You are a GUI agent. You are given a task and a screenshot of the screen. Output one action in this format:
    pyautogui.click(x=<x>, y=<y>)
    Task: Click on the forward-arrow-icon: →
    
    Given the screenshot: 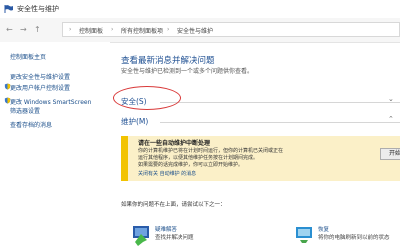 What is the action you would take?
    pyautogui.click(x=23, y=29)
    